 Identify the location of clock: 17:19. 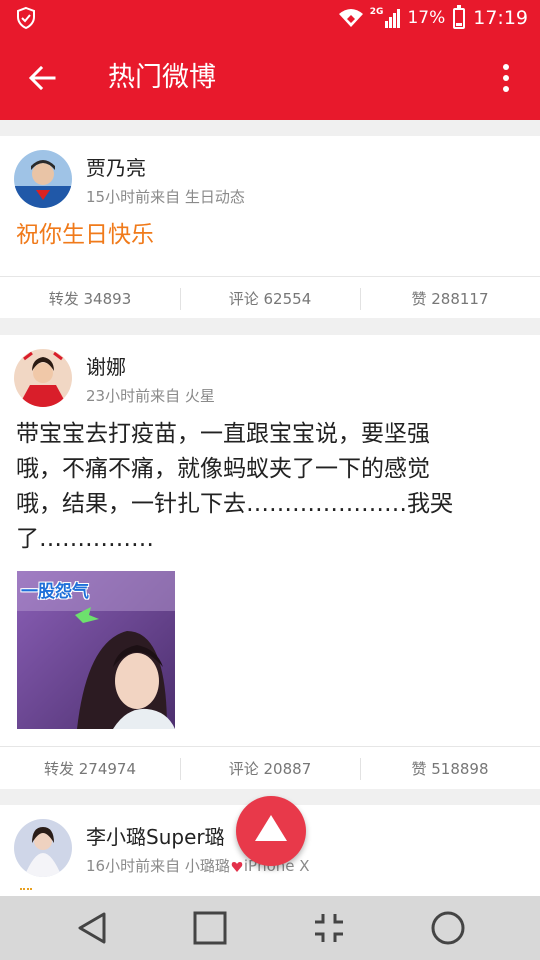
(500, 18).